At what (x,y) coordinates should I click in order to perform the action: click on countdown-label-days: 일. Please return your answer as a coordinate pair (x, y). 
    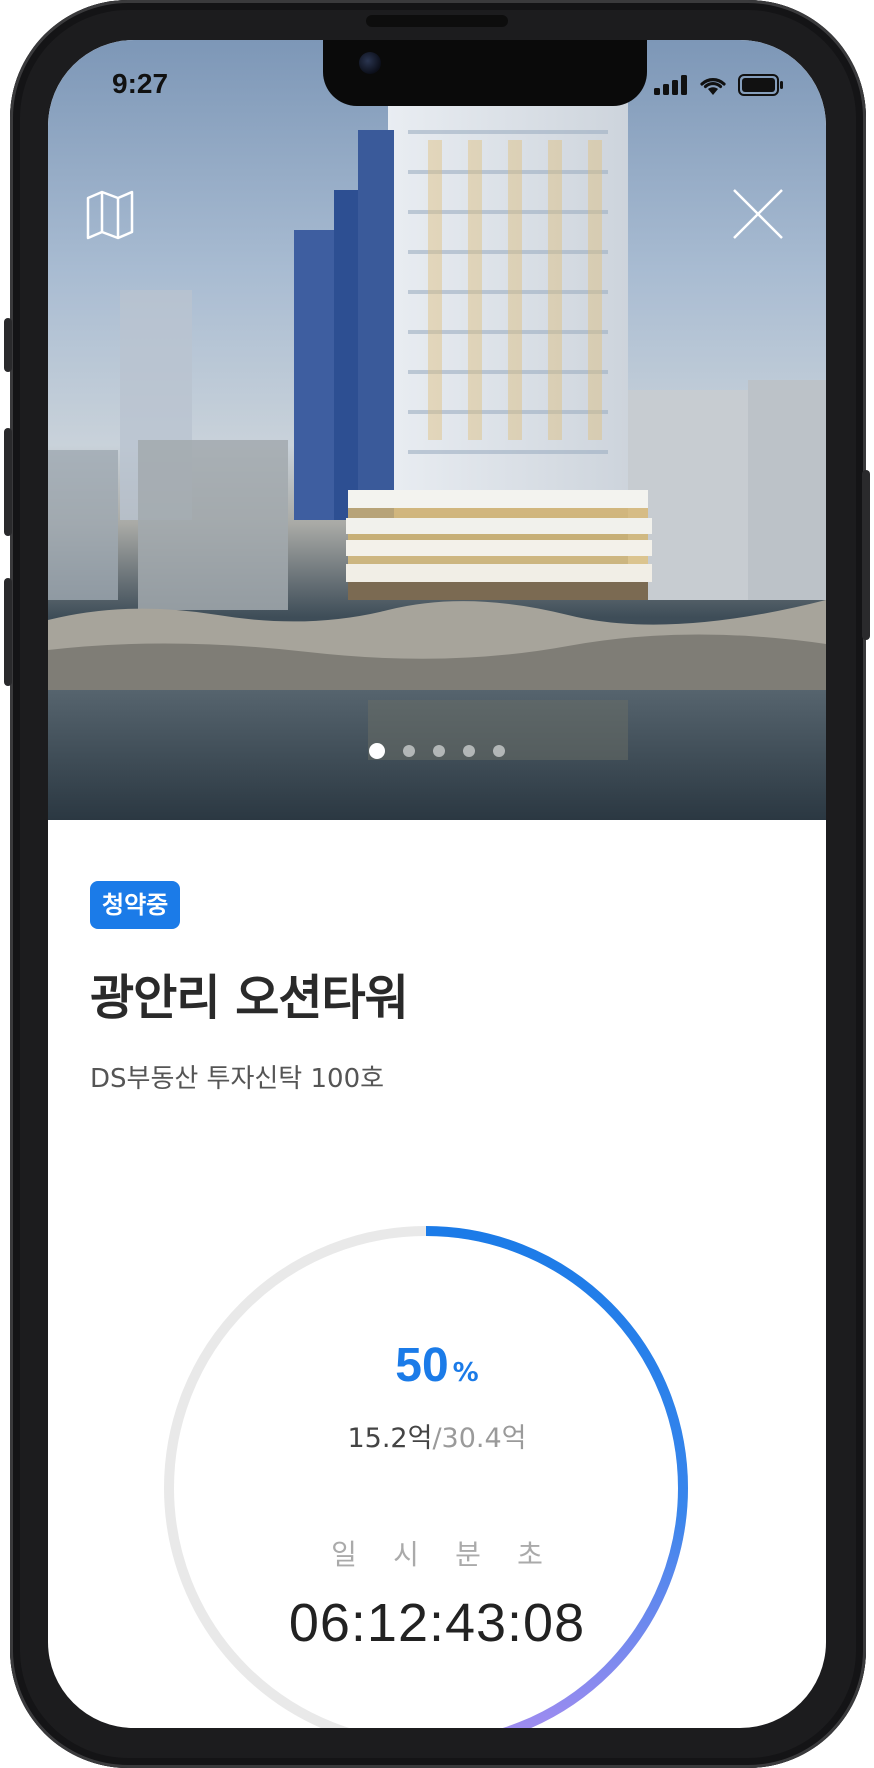
    Looking at the image, I should click on (344, 1554).